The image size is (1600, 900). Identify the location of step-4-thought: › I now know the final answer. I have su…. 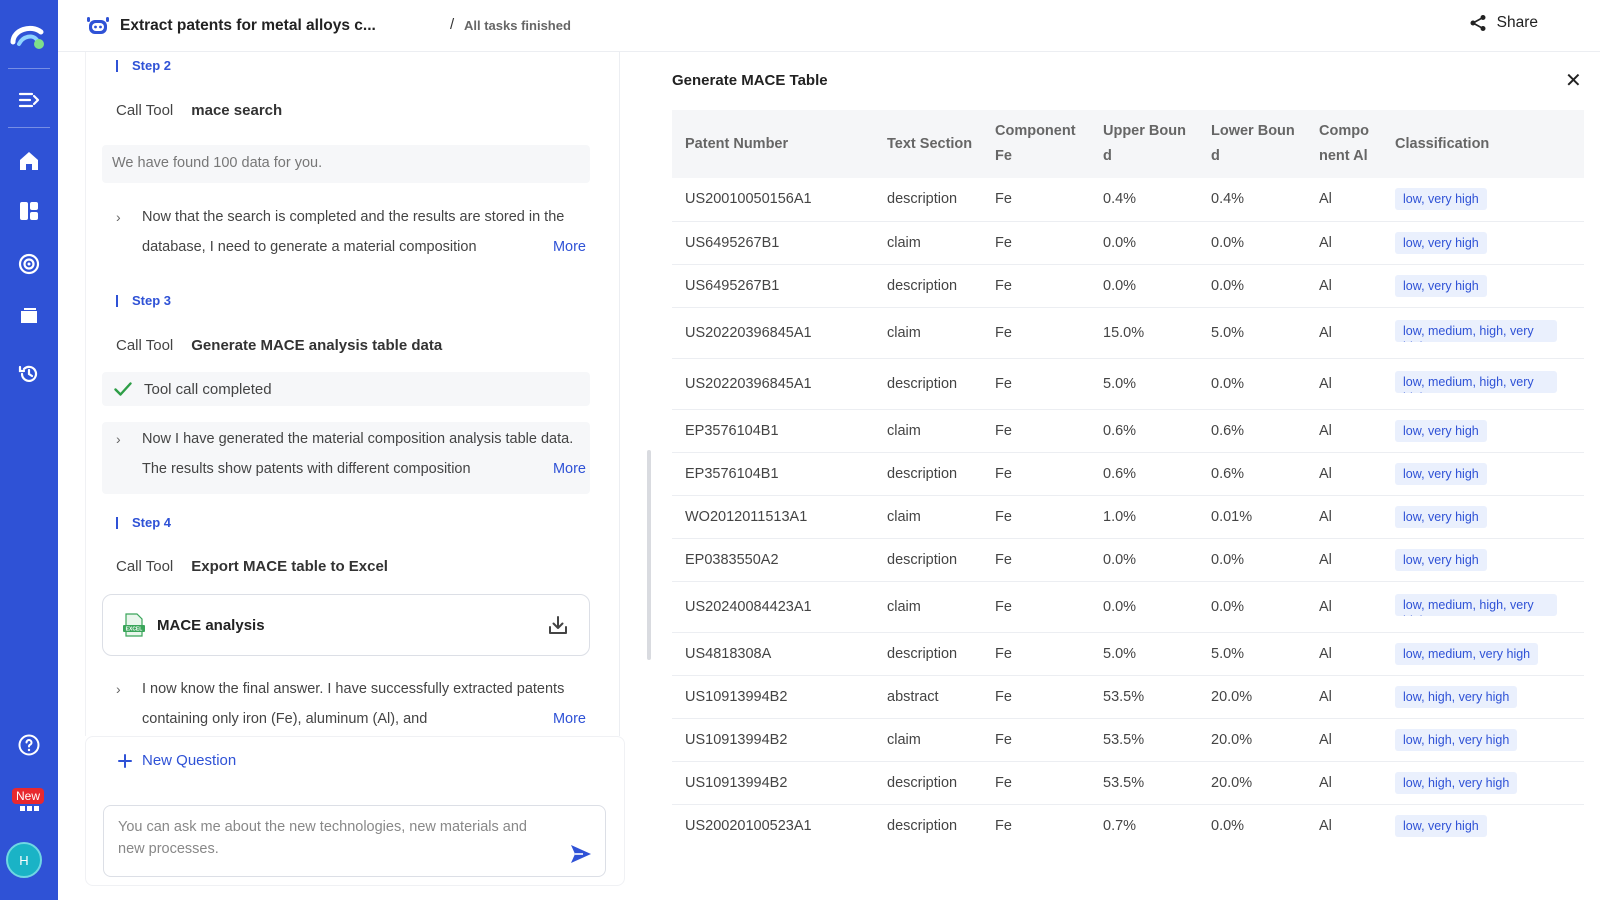
(351, 704).